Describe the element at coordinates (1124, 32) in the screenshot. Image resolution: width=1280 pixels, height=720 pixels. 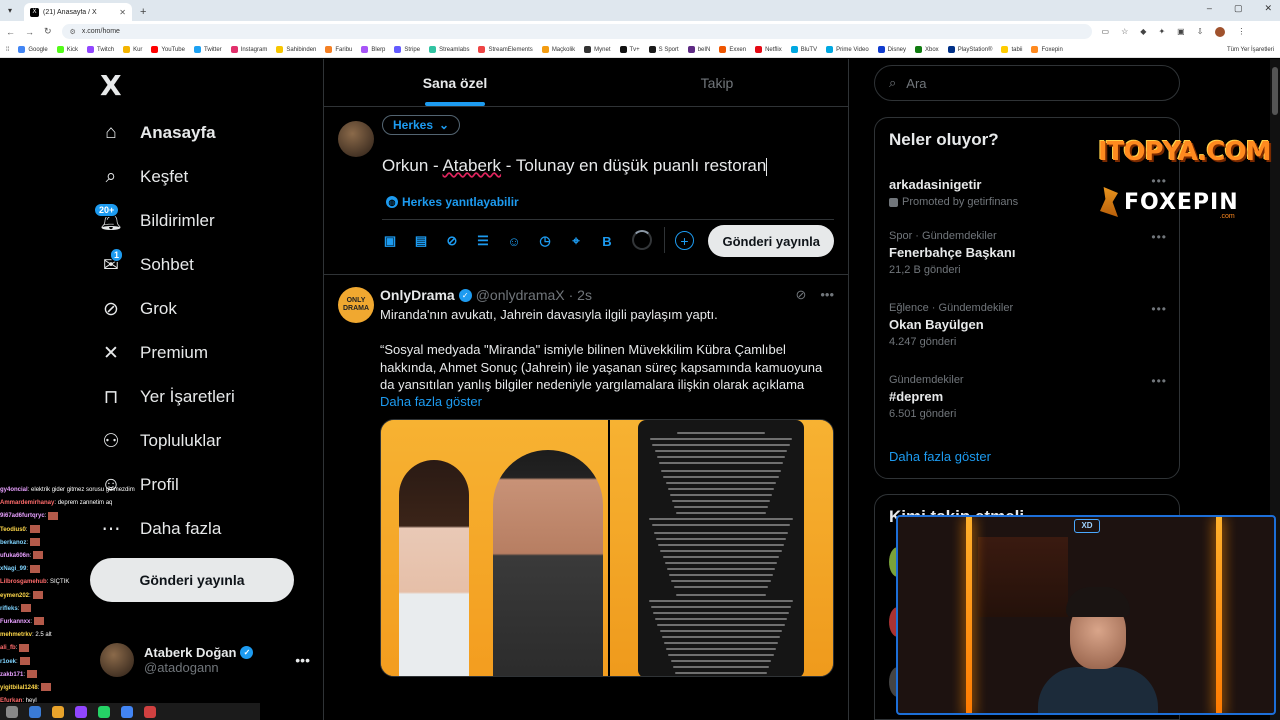
I see `bookmark-star-icon: ☆` at that location.